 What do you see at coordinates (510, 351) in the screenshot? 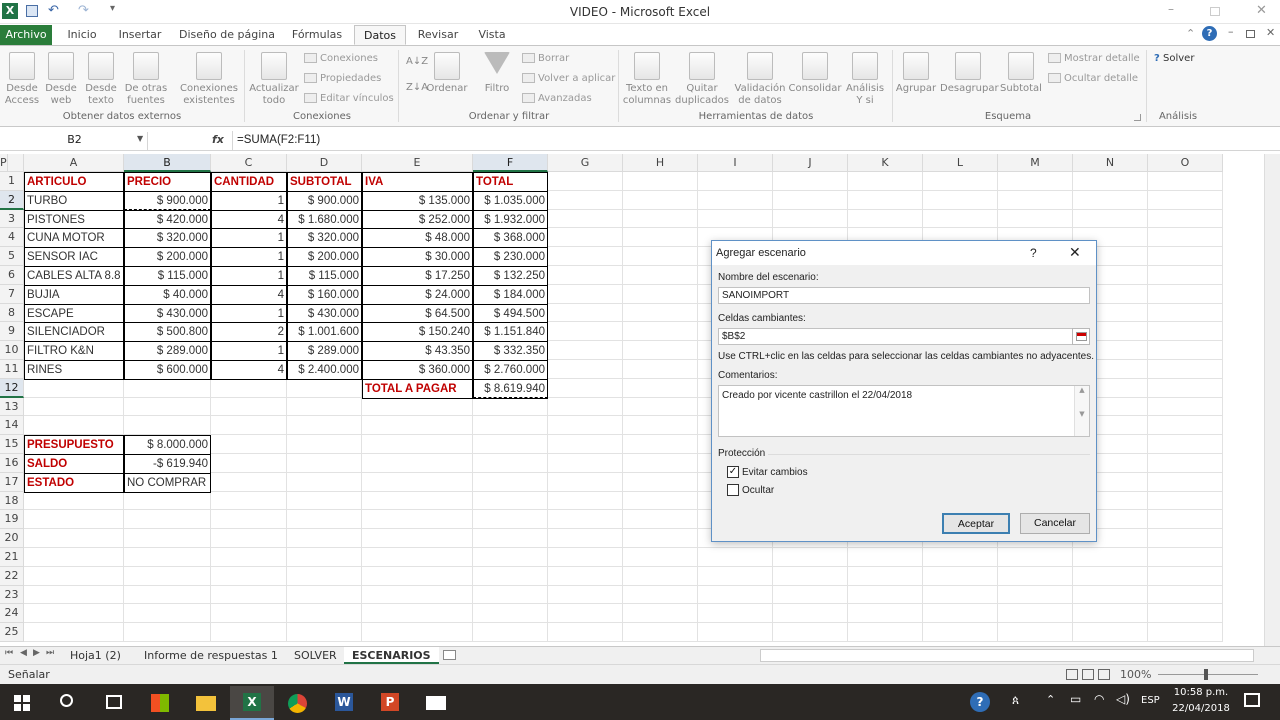
I see `table-cell: $ 332.350` at bounding box center [510, 351].